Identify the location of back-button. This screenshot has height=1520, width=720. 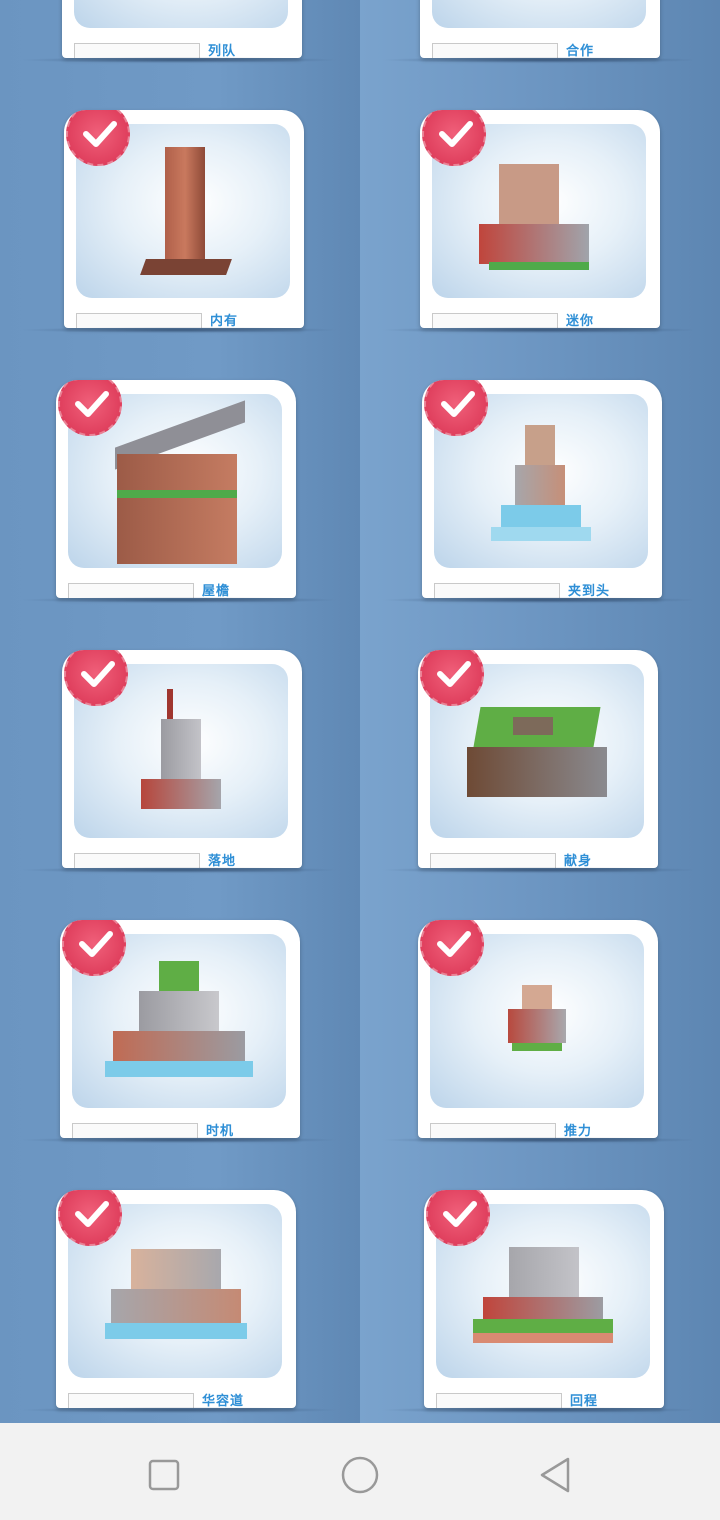
(556, 1475).